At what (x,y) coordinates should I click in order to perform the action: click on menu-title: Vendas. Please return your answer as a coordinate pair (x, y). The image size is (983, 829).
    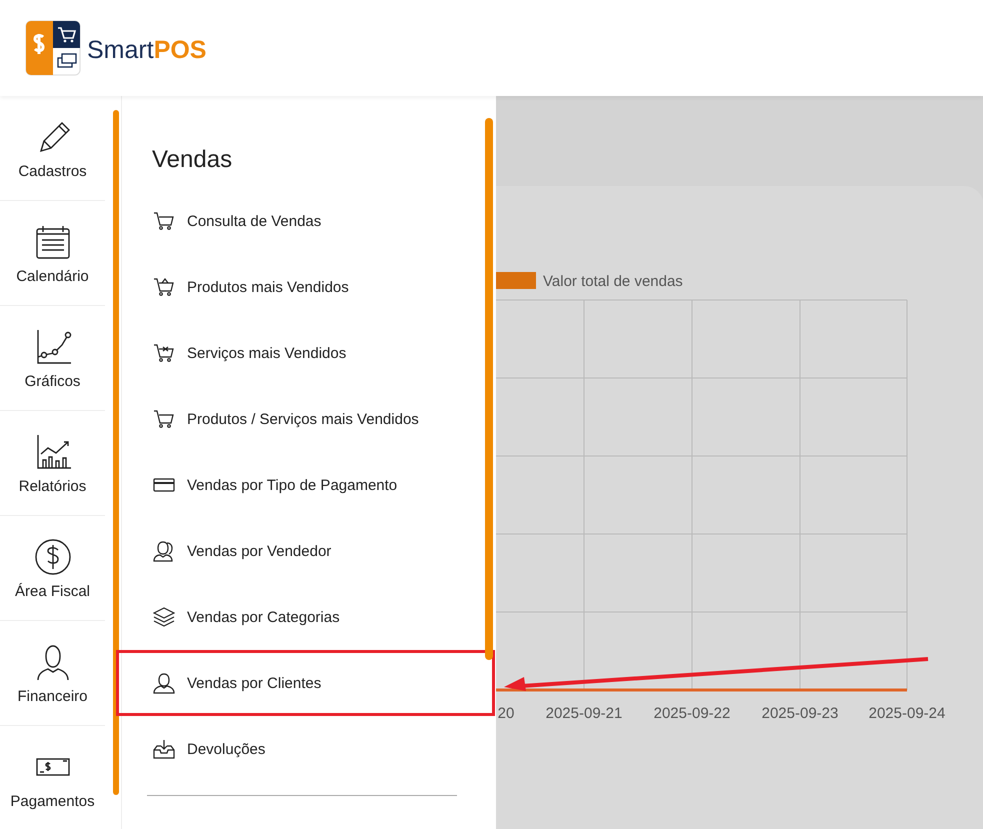
    Looking at the image, I should click on (193, 160).